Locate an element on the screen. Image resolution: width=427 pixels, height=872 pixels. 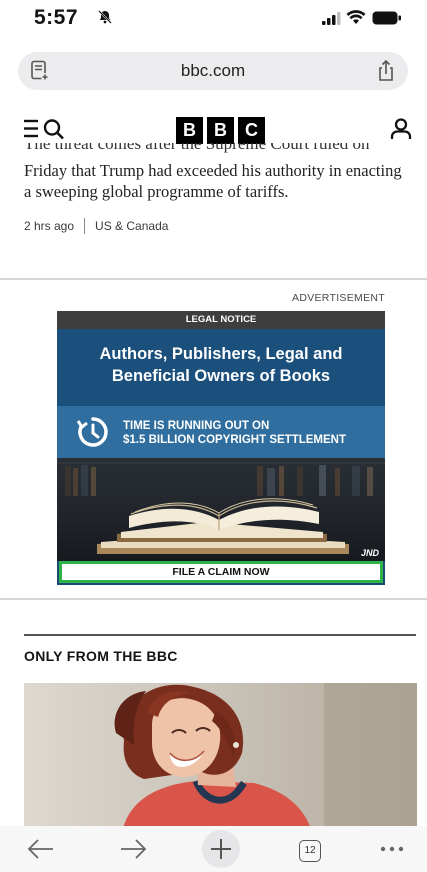
ad-time-line2: $1.5 BILLION COPYRIGHT SETTLEMENT is located at coordinates (234, 440).